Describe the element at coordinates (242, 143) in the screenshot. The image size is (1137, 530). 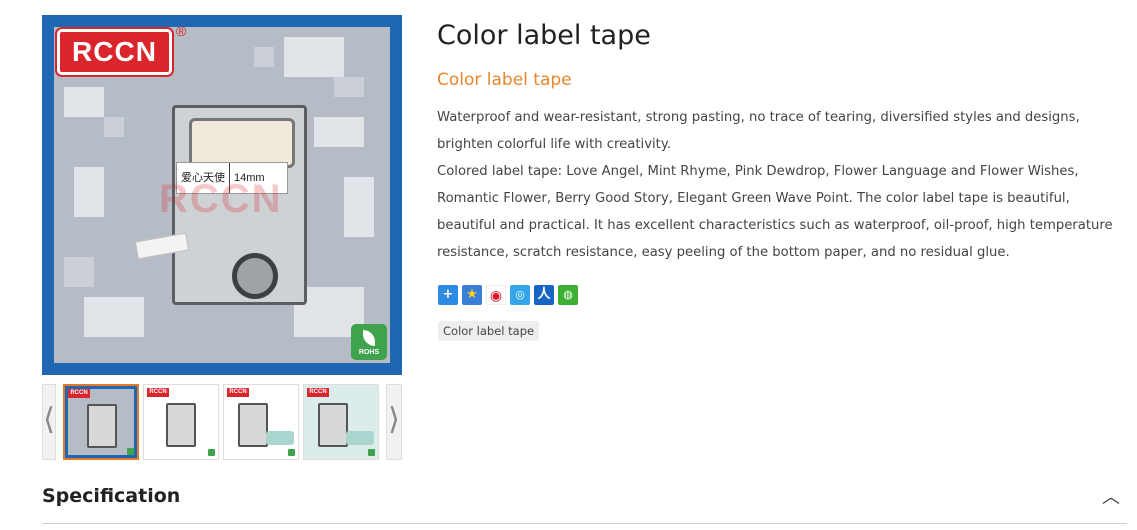
I see `tape-spool` at that location.